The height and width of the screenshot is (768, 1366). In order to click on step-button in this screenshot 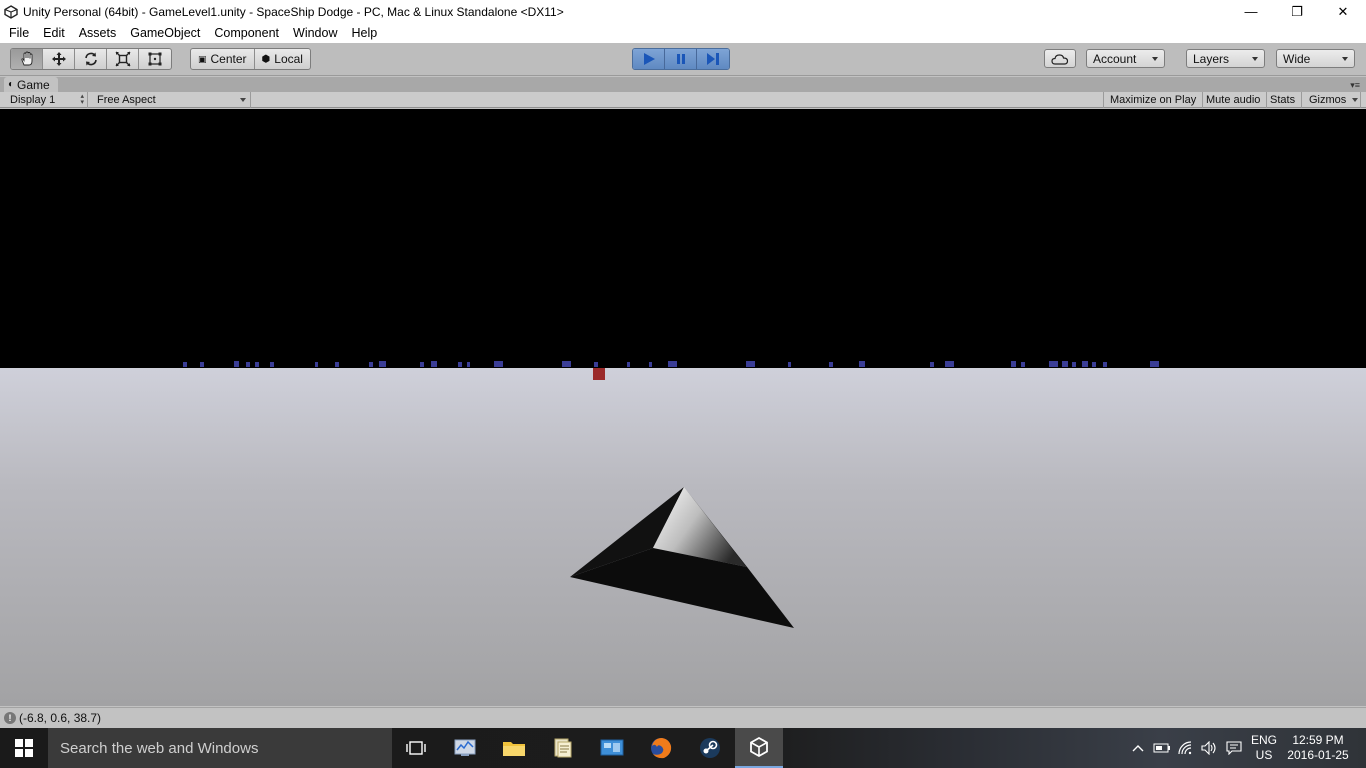, I will do `click(713, 59)`.